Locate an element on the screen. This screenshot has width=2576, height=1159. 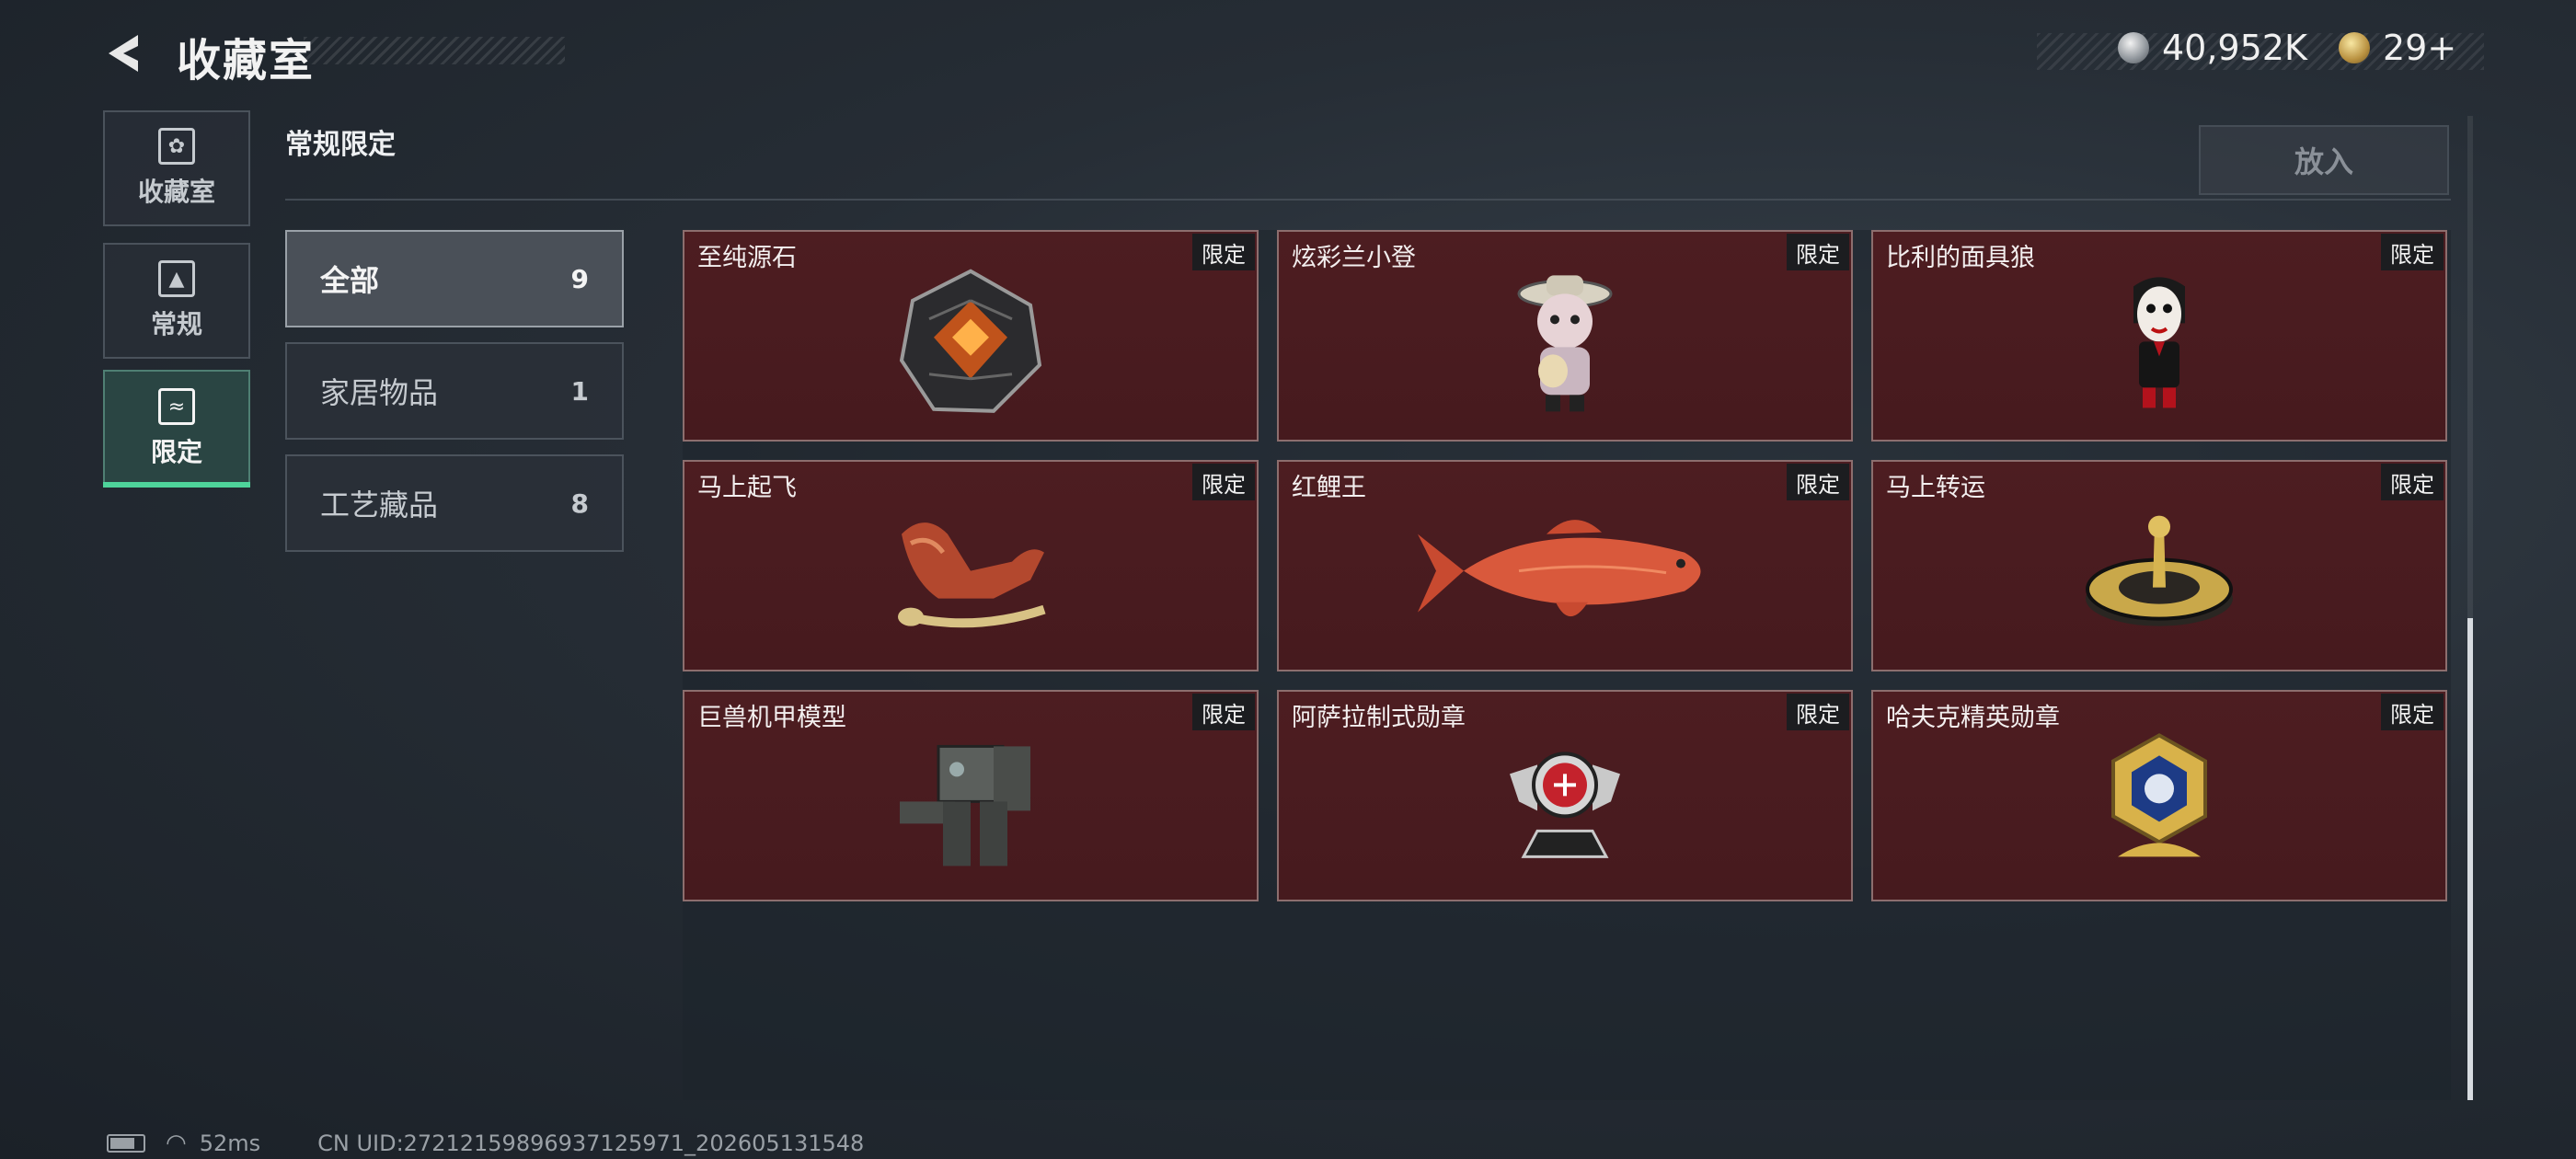
puppet-icon is located at coordinates (2159, 342).